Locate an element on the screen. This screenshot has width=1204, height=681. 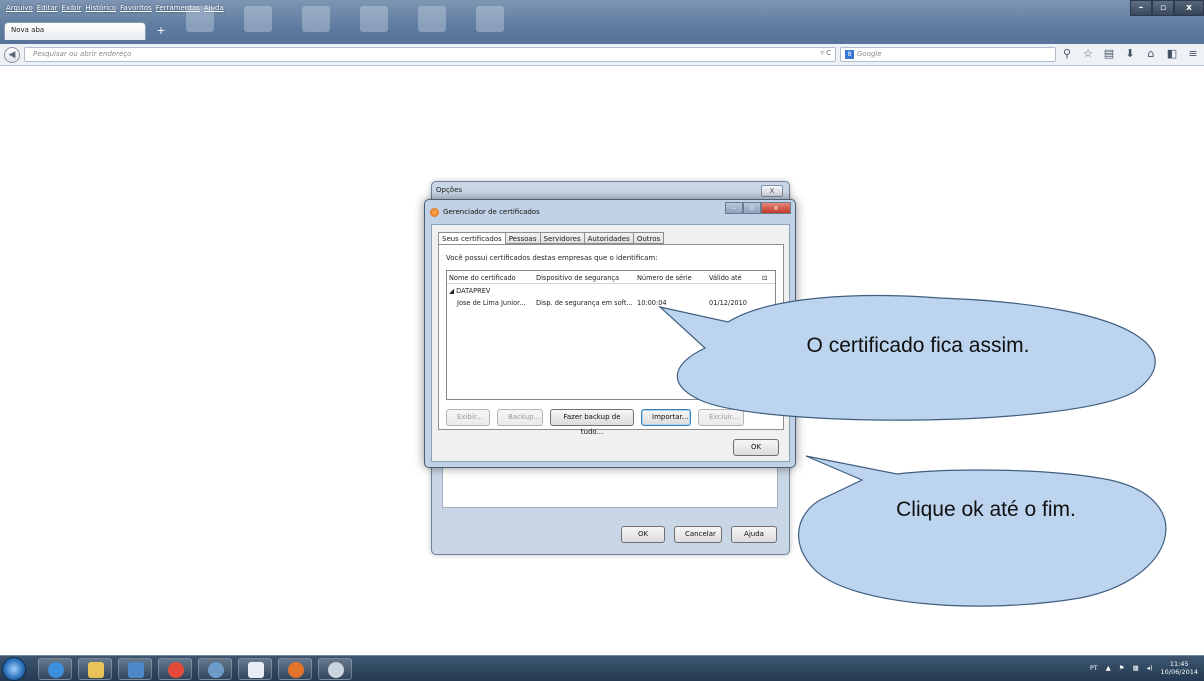
network-icon is located at coordinates (216, 670).